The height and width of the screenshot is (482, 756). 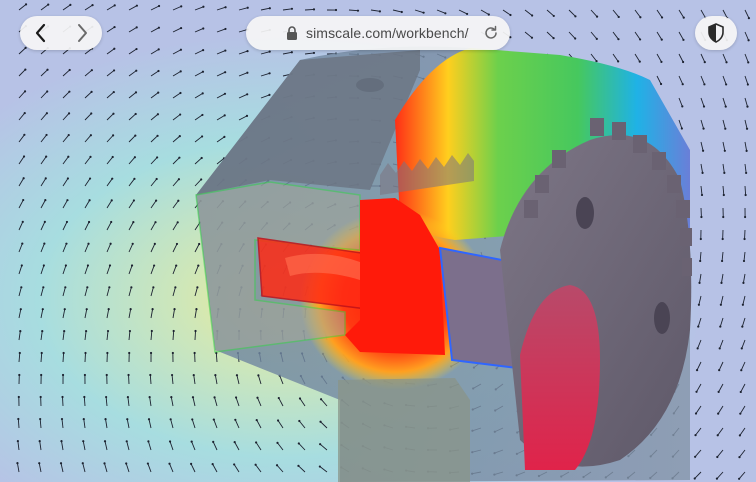 What do you see at coordinates (716, 33) in the screenshot?
I see `privacy-shield-button` at bounding box center [716, 33].